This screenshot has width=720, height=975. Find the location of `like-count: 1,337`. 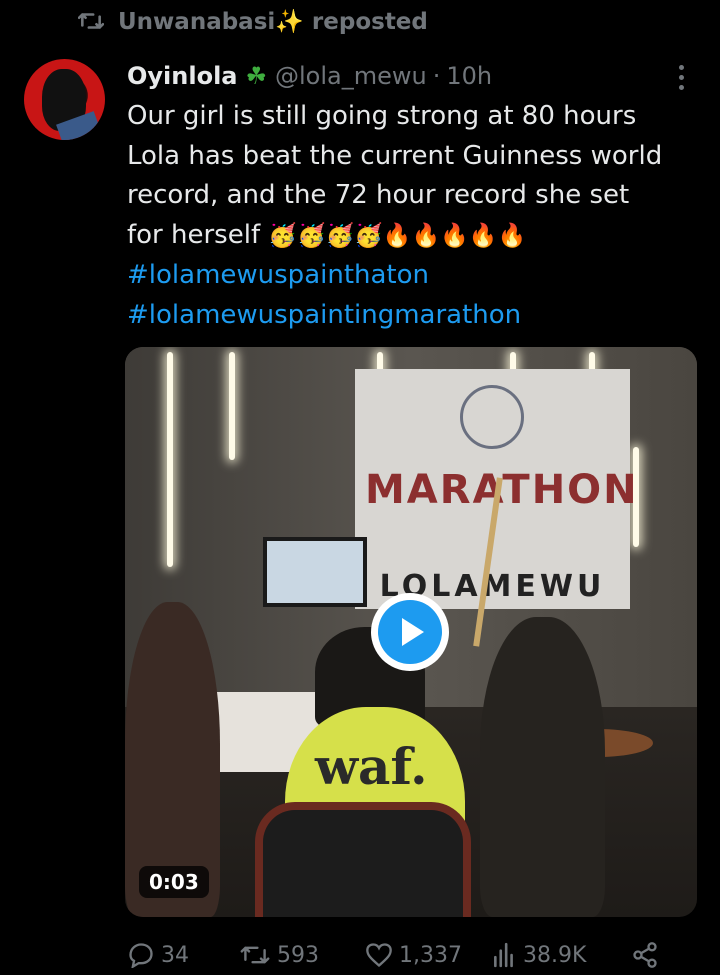

like-count: 1,337 is located at coordinates (430, 955).